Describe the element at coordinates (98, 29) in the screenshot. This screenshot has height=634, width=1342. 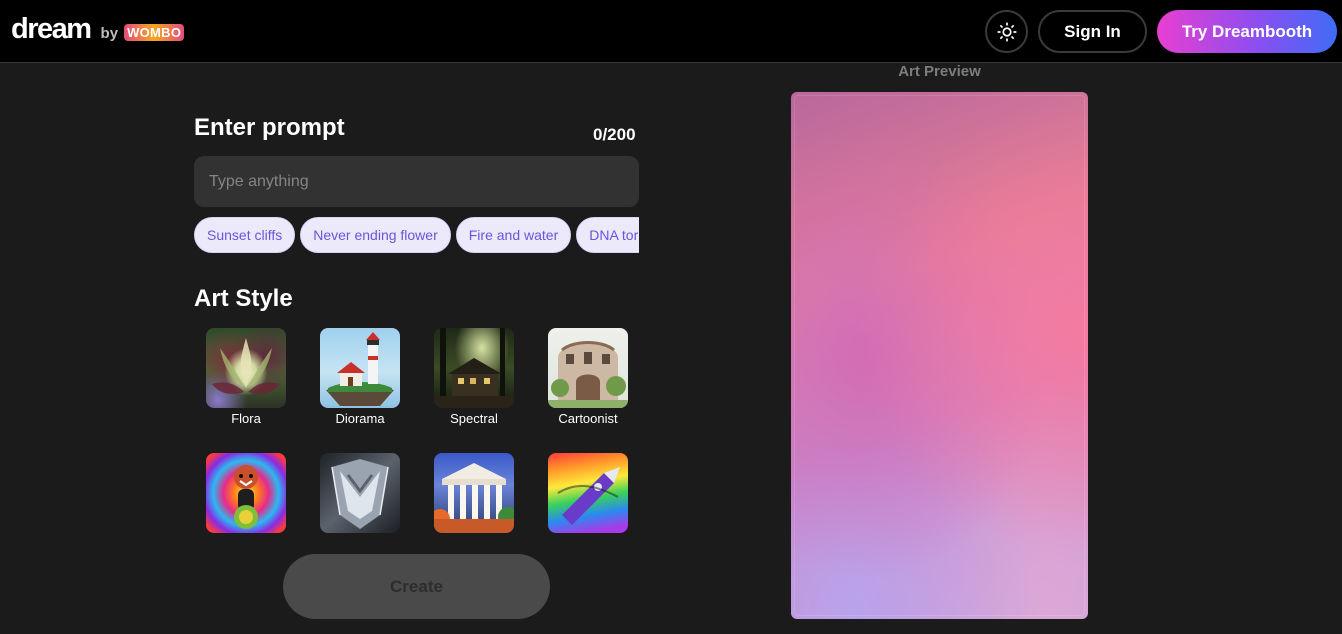
I see `logo: dream by WOMBO` at that location.